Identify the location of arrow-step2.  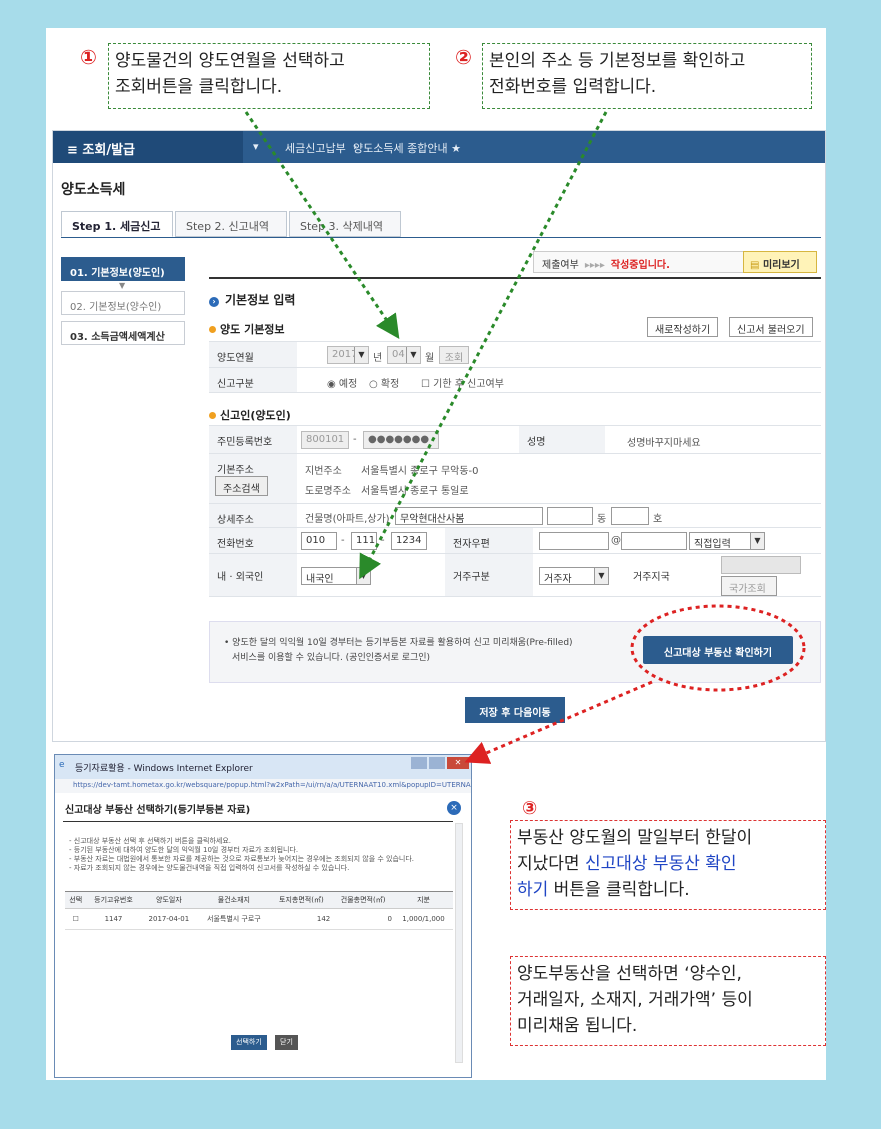
(483, 345).